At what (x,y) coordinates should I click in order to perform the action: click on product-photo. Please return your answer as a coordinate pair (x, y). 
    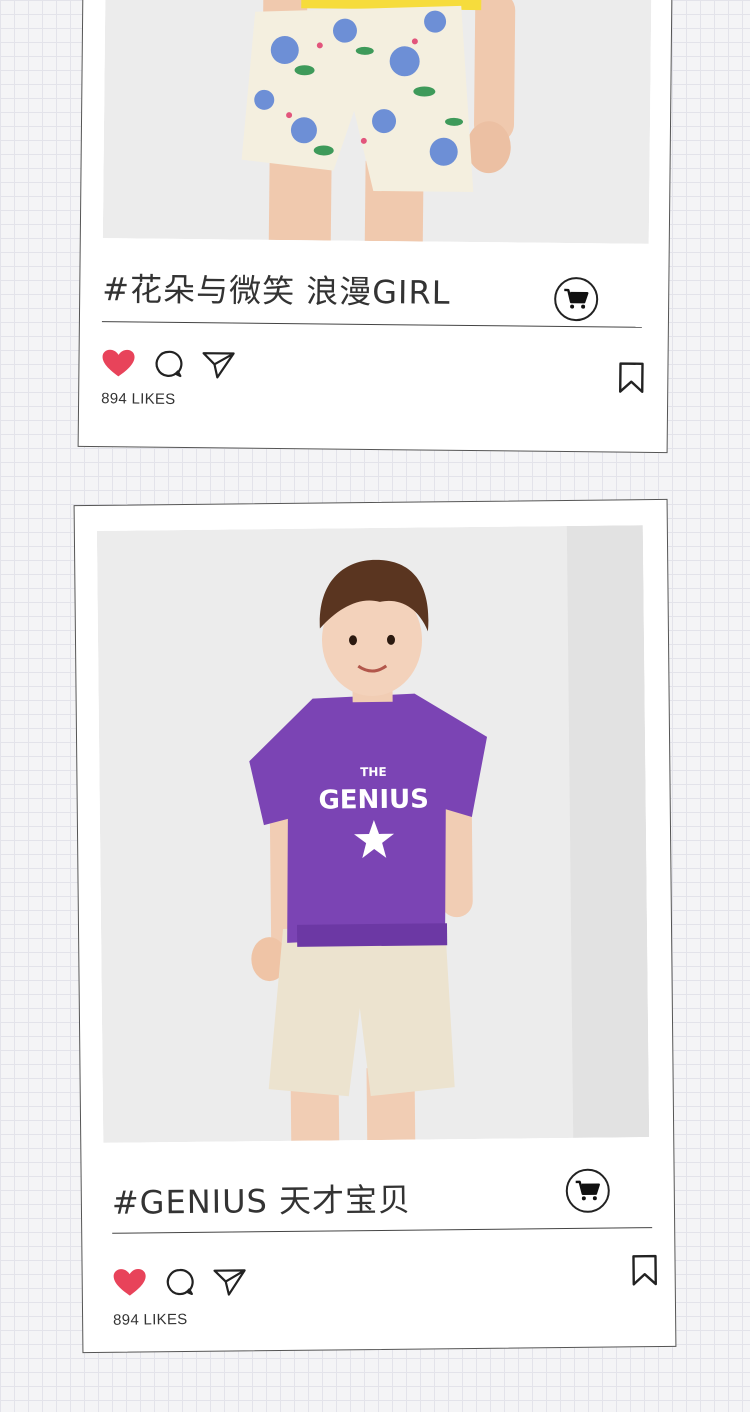
    Looking at the image, I should click on (377, 122).